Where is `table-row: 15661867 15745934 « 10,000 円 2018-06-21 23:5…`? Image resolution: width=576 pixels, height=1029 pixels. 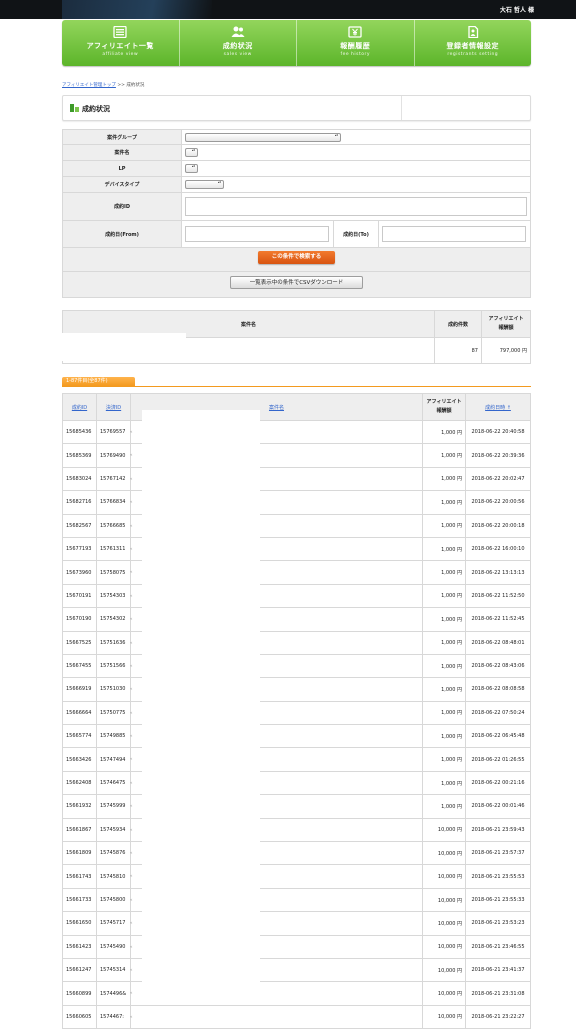
table-row: 15661867 15745934 « 10,000 円 2018-06-21 23:5… is located at coordinates (296, 830).